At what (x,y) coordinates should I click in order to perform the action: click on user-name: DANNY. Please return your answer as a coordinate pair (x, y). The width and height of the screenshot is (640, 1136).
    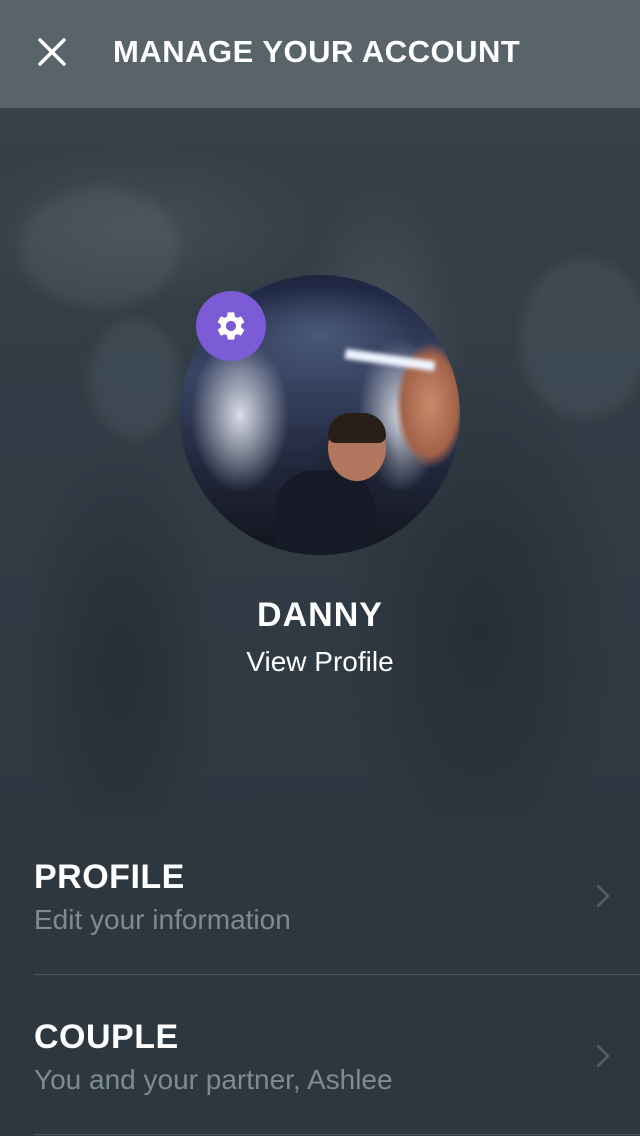
    Looking at the image, I should click on (320, 615).